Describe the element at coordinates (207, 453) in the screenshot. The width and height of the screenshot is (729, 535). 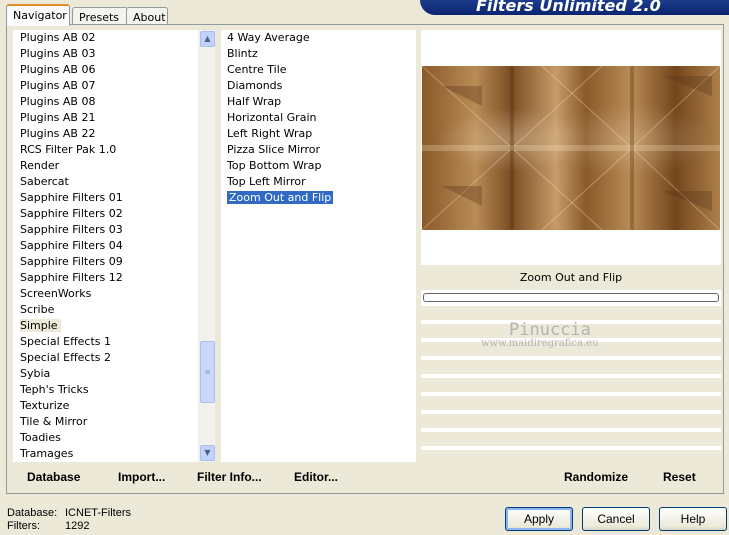
I see `arrow-down-icon: ▼` at that location.